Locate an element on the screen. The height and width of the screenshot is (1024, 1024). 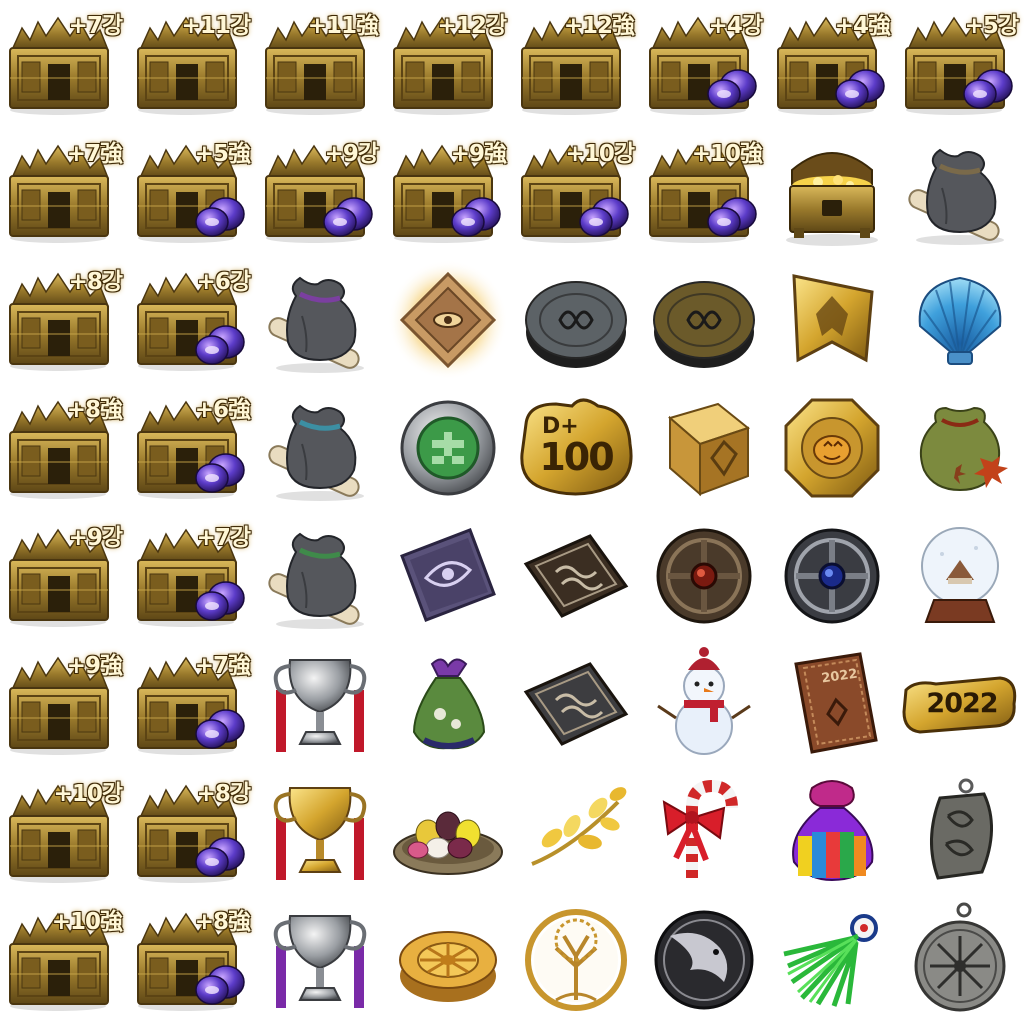
item-slot: D+ 100 is located at coordinates (576, 448).